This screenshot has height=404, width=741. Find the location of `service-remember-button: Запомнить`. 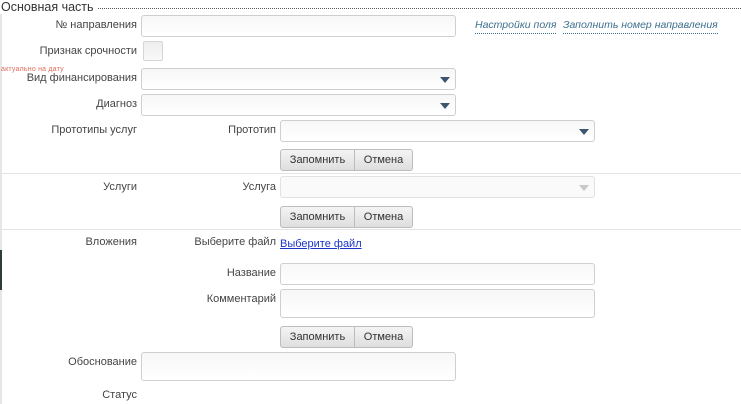

service-remember-button: Запомнить is located at coordinates (317, 217).